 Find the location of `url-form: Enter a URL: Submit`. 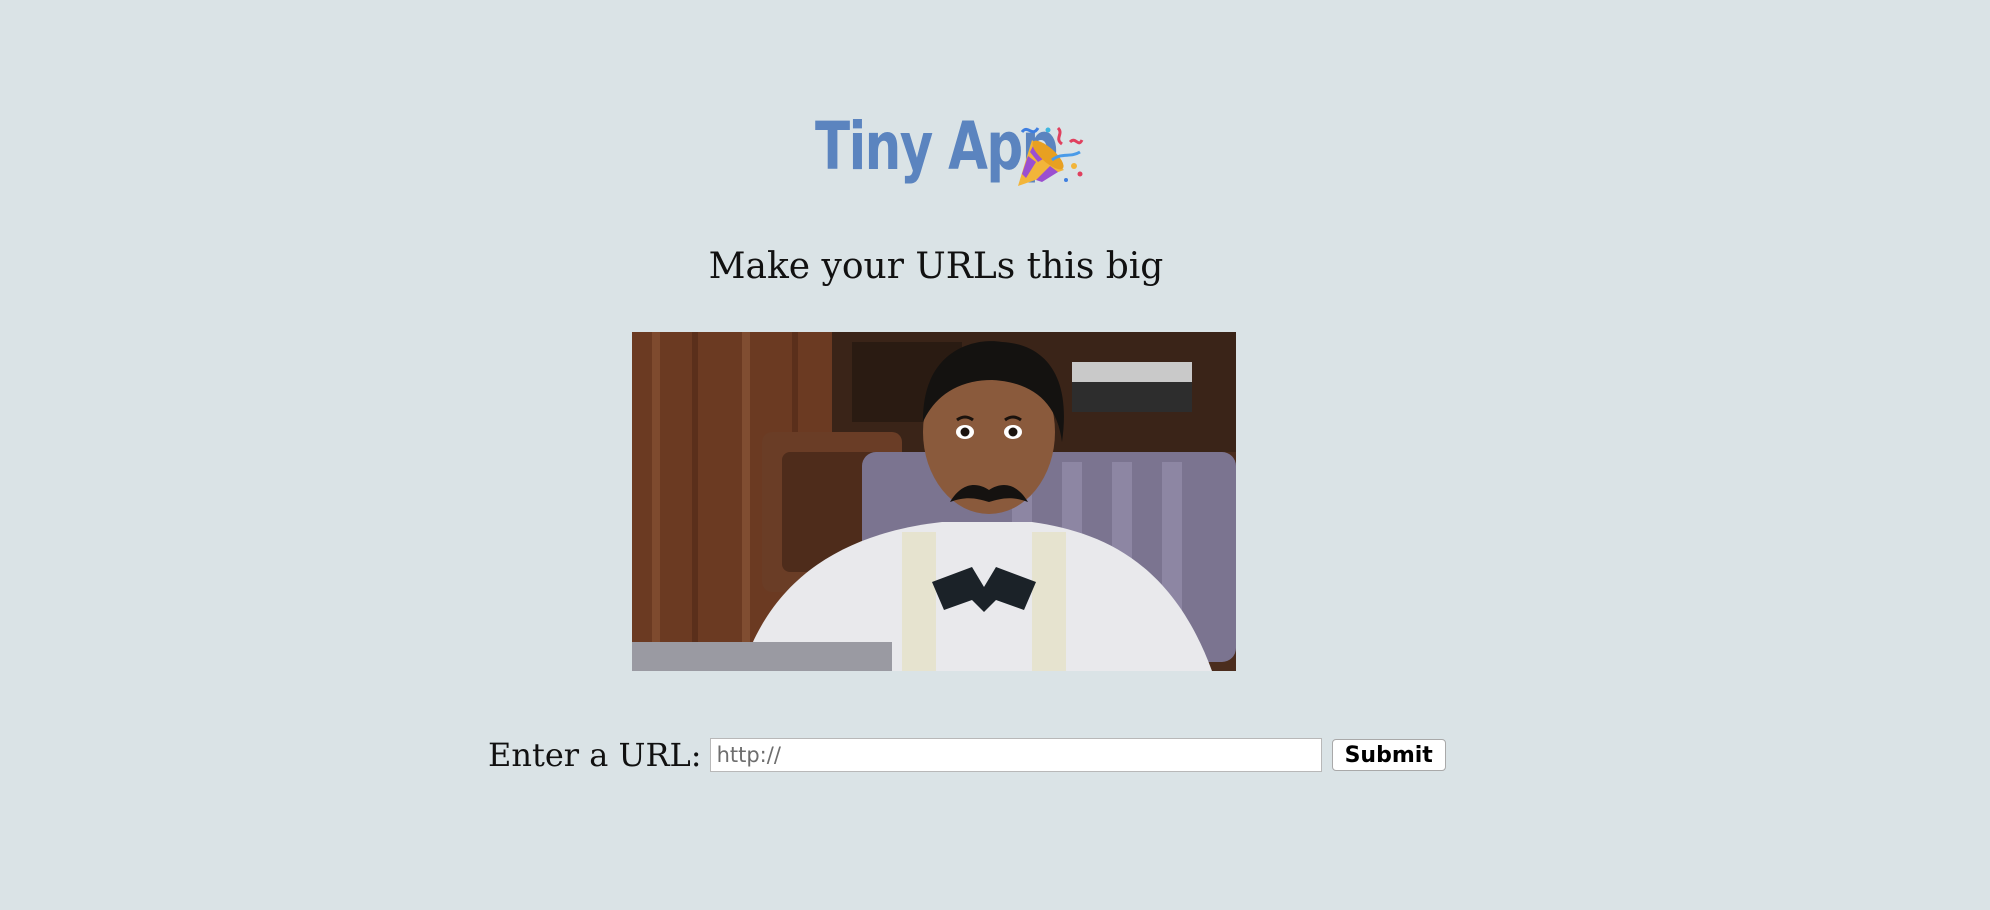

url-form: Enter a URL: Submit is located at coordinates (967, 755).